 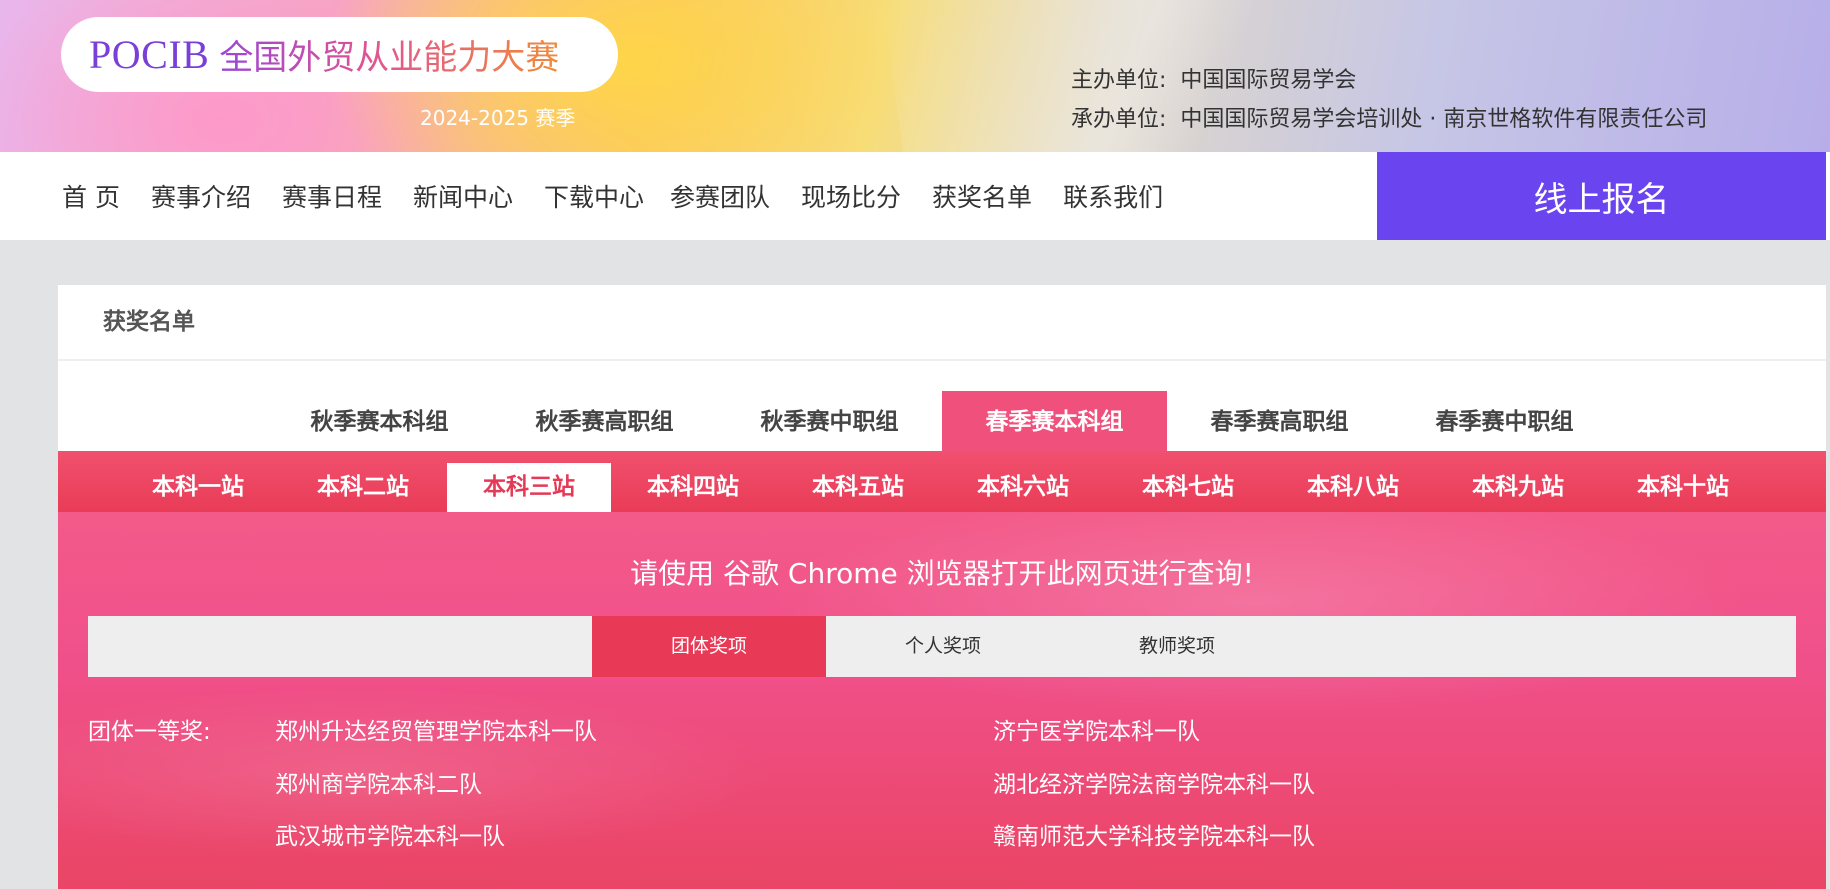 What do you see at coordinates (436, 732) in the screenshot?
I see `team-entry: 郑州升达经贸管理学院本科一队` at bounding box center [436, 732].